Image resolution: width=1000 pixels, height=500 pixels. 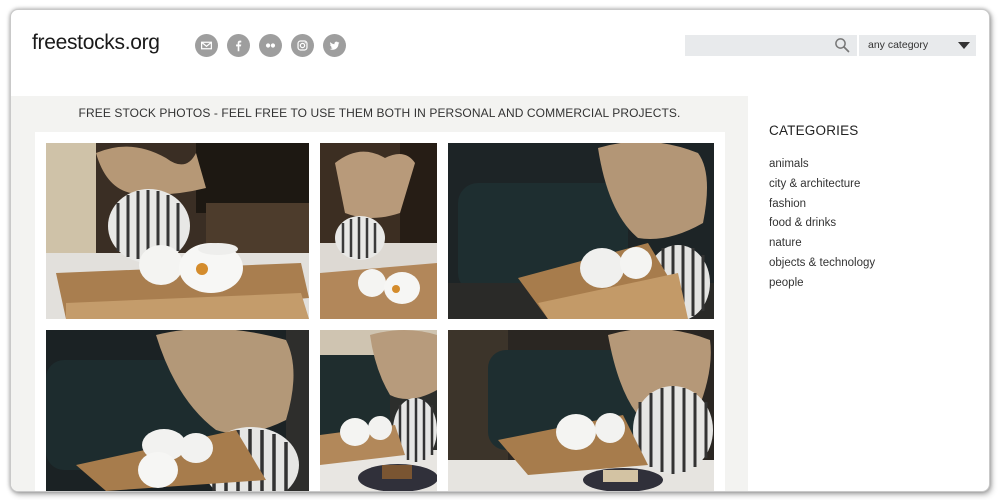 I want to click on search-icon, so click(x=842, y=45).